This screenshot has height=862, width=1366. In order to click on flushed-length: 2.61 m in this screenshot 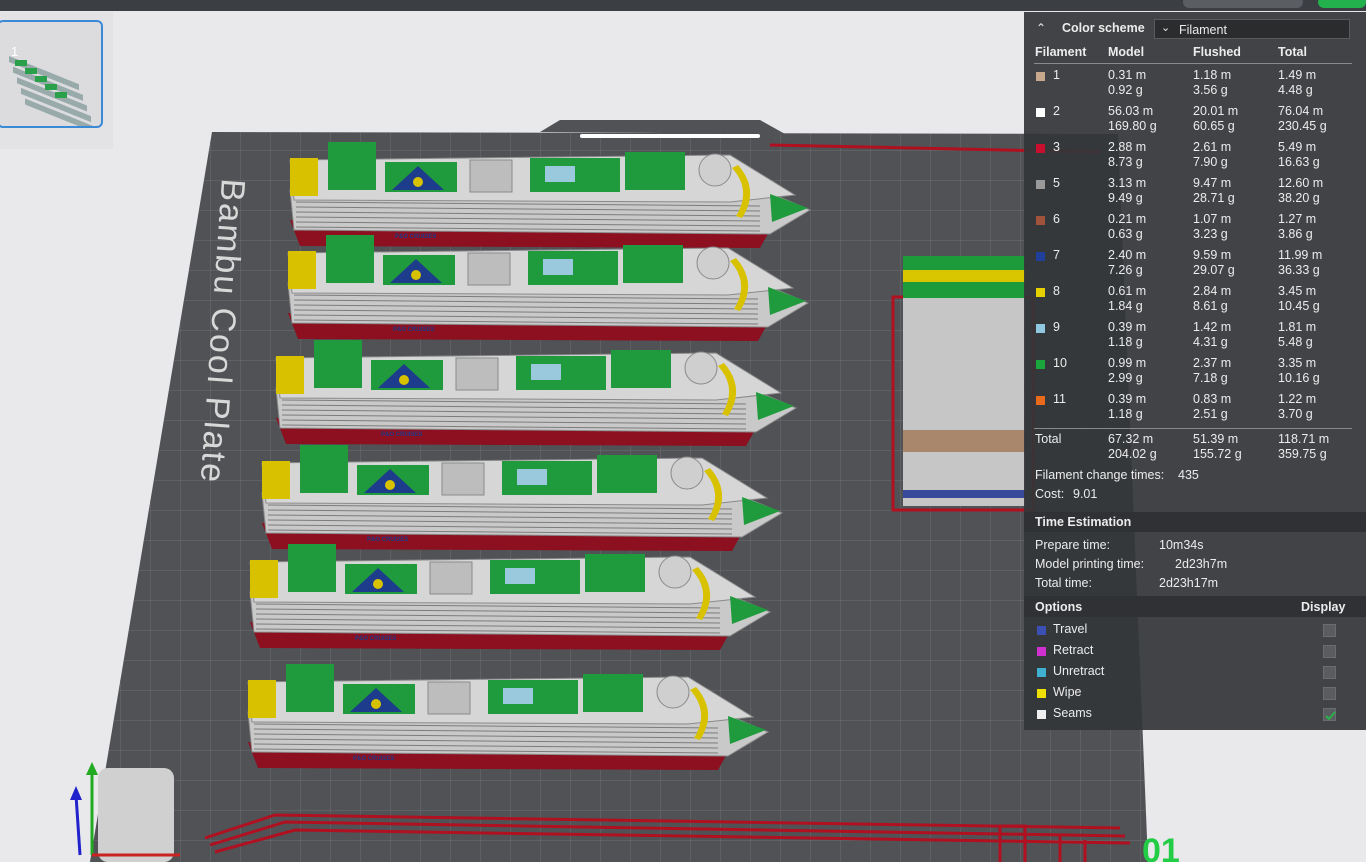, I will do `click(1212, 147)`.